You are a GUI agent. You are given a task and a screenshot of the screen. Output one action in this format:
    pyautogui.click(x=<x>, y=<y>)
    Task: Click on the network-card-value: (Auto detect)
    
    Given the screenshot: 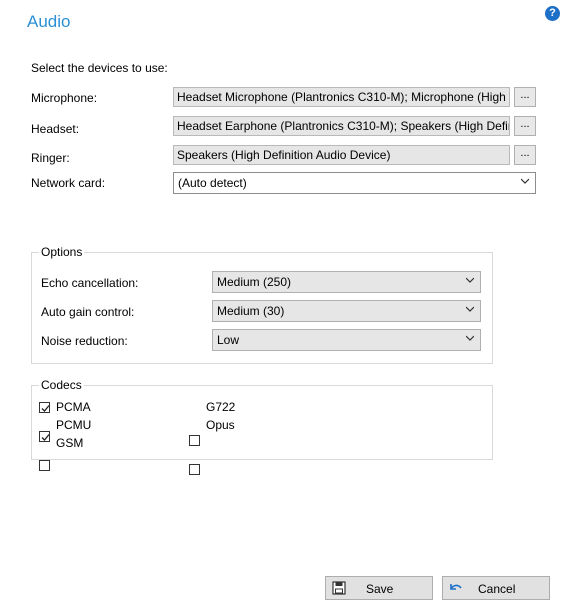 What is the action you would take?
    pyautogui.click(x=212, y=183)
    